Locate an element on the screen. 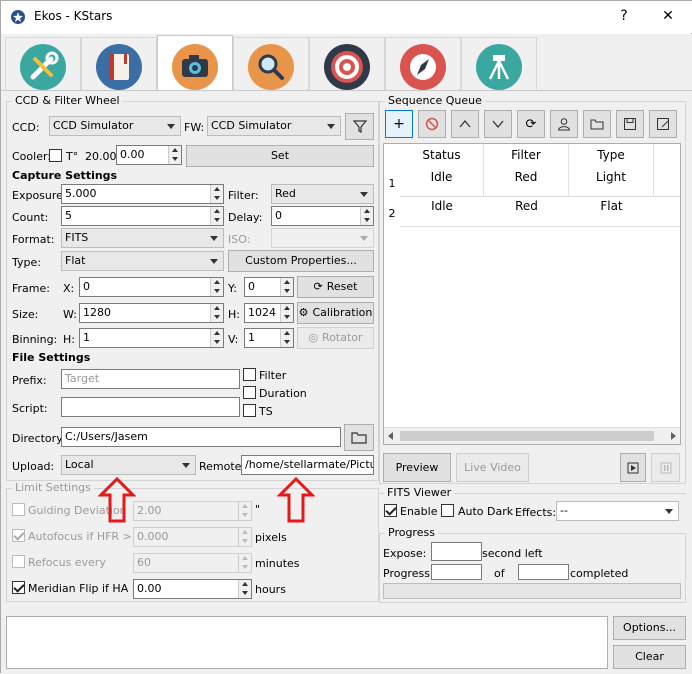 This screenshot has width=692, height=674. log-area is located at coordinates (307, 642).